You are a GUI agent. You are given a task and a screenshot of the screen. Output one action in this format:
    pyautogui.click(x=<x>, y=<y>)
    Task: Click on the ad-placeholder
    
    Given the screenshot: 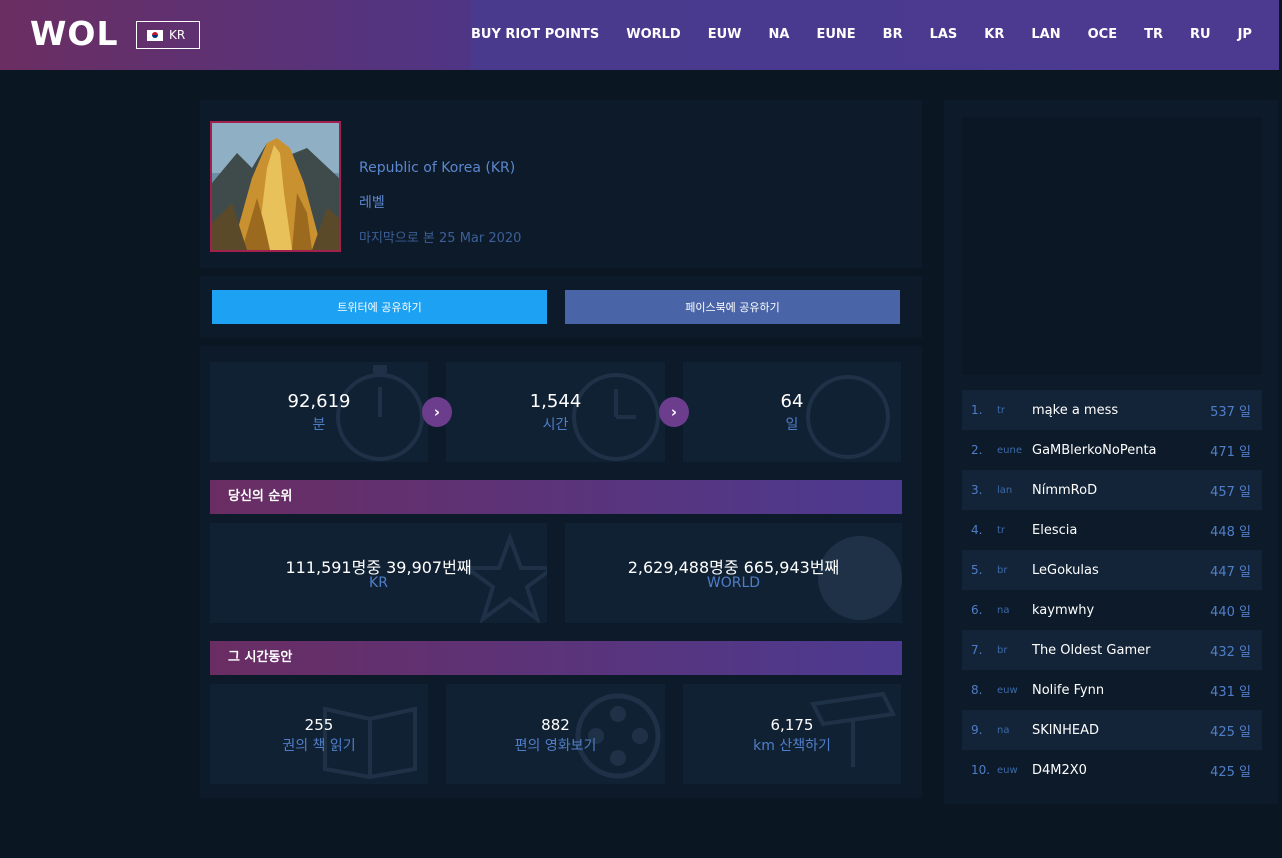 What is the action you would take?
    pyautogui.click(x=1112, y=246)
    